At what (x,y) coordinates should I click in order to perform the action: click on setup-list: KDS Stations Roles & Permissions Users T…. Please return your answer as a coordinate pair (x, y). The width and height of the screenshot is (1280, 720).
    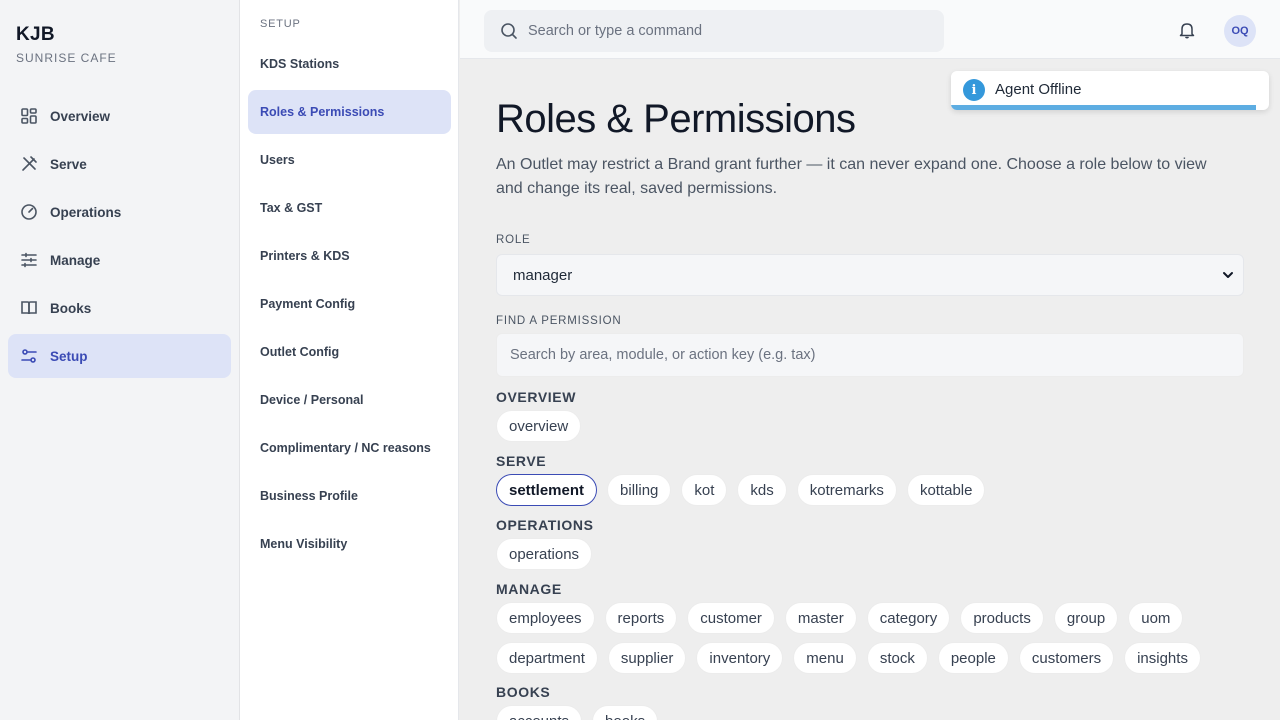
    Looking at the image, I should click on (349, 306).